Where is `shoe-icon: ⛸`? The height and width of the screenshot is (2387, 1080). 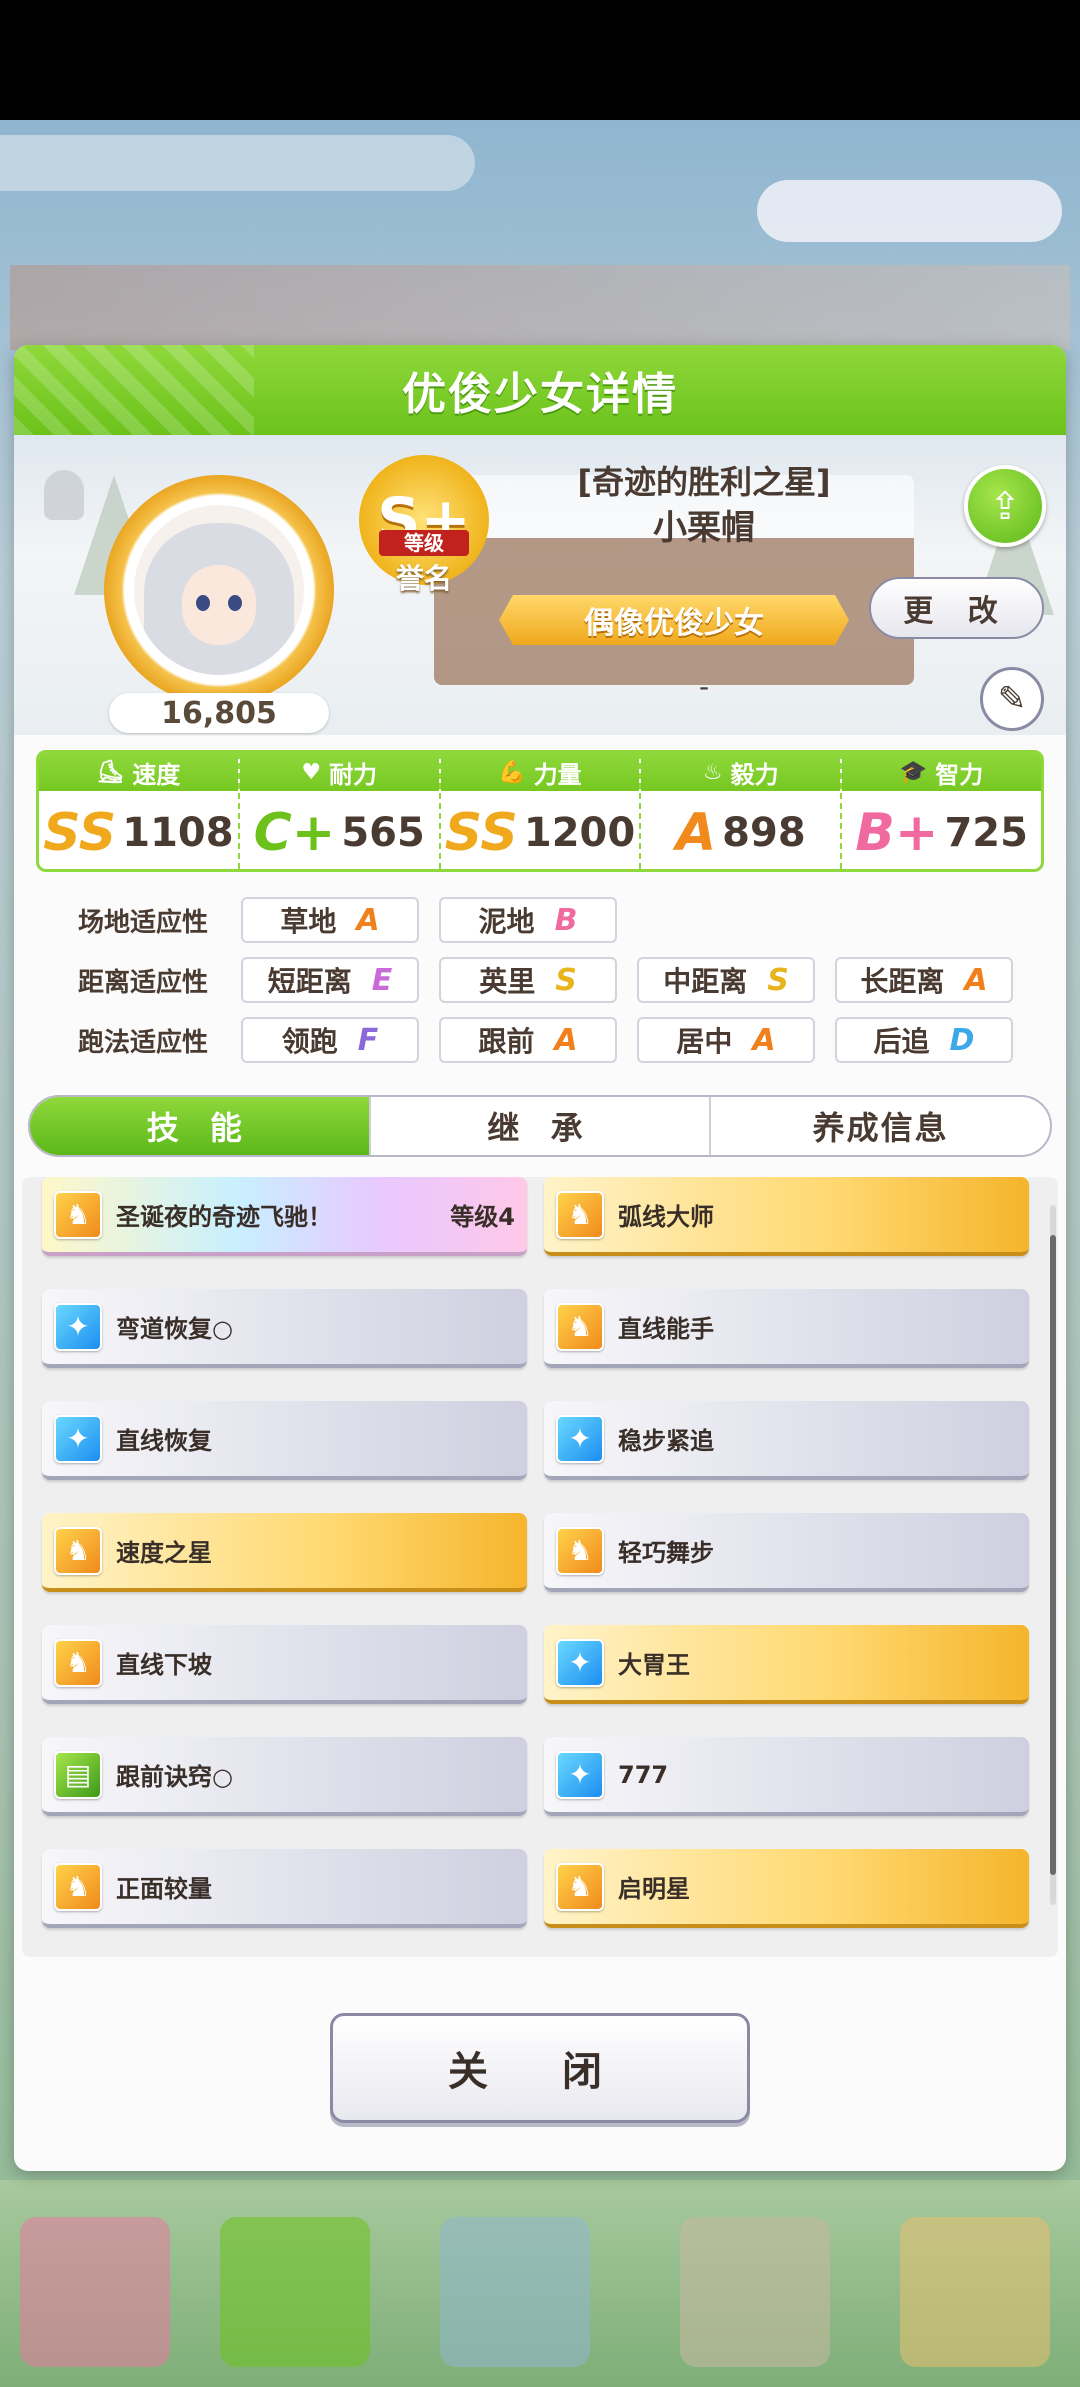 shoe-icon: ⛸ is located at coordinates (110, 772).